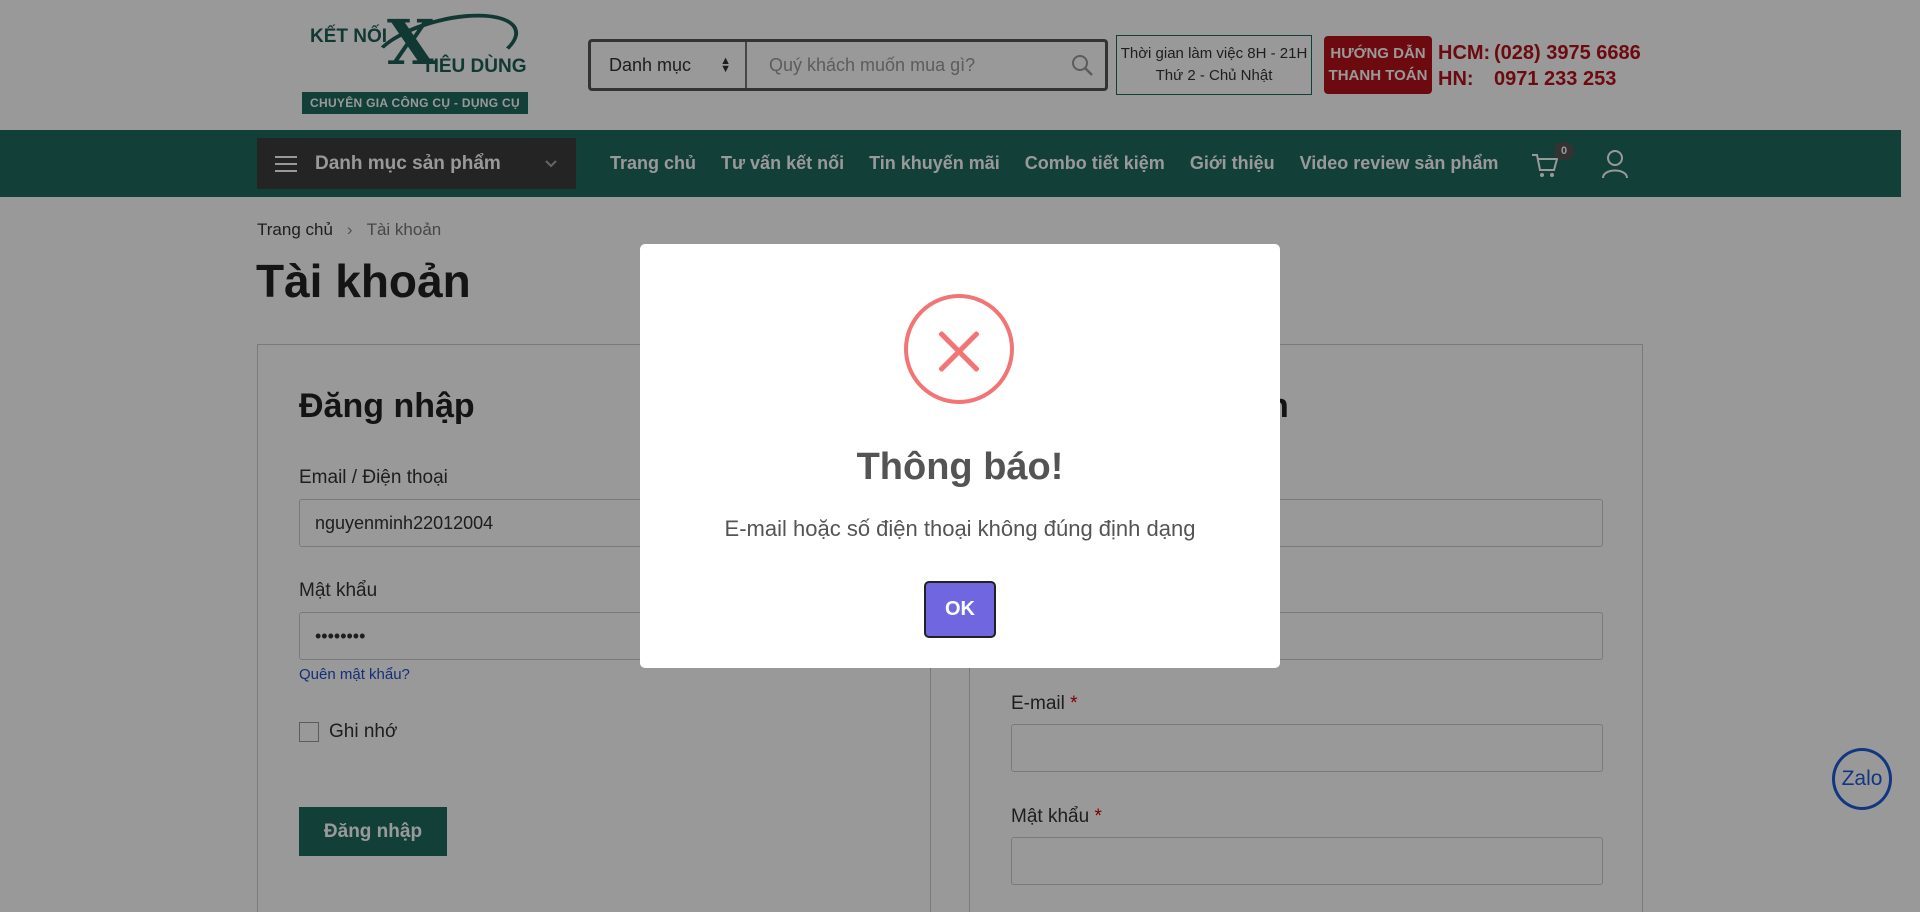  I want to click on ok-button: OK, so click(960, 609).